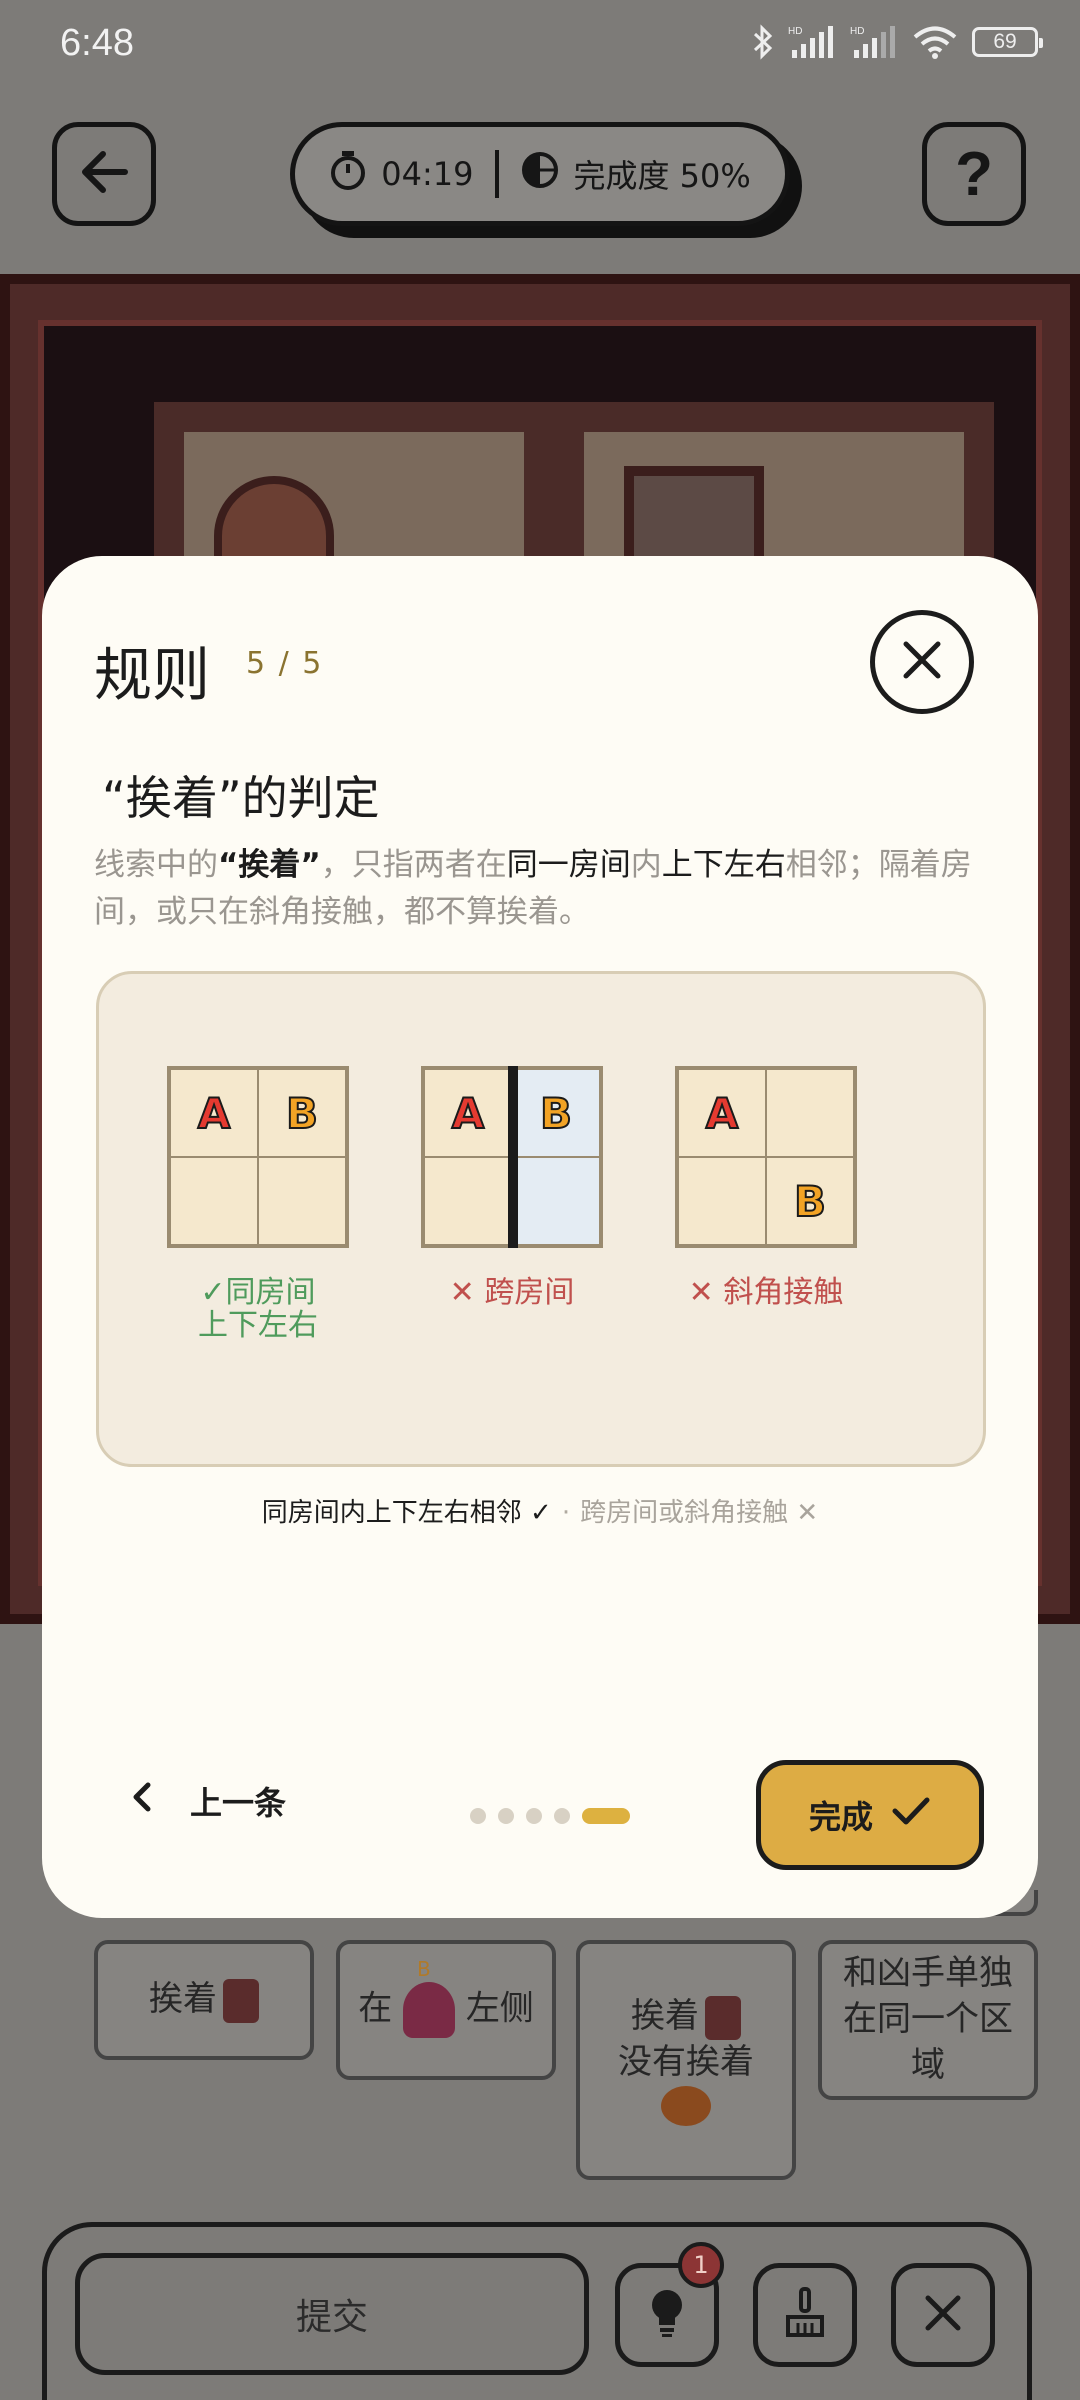 The height and width of the screenshot is (2400, 1080). I want to click on desc-part: 内, so click(646, 865).